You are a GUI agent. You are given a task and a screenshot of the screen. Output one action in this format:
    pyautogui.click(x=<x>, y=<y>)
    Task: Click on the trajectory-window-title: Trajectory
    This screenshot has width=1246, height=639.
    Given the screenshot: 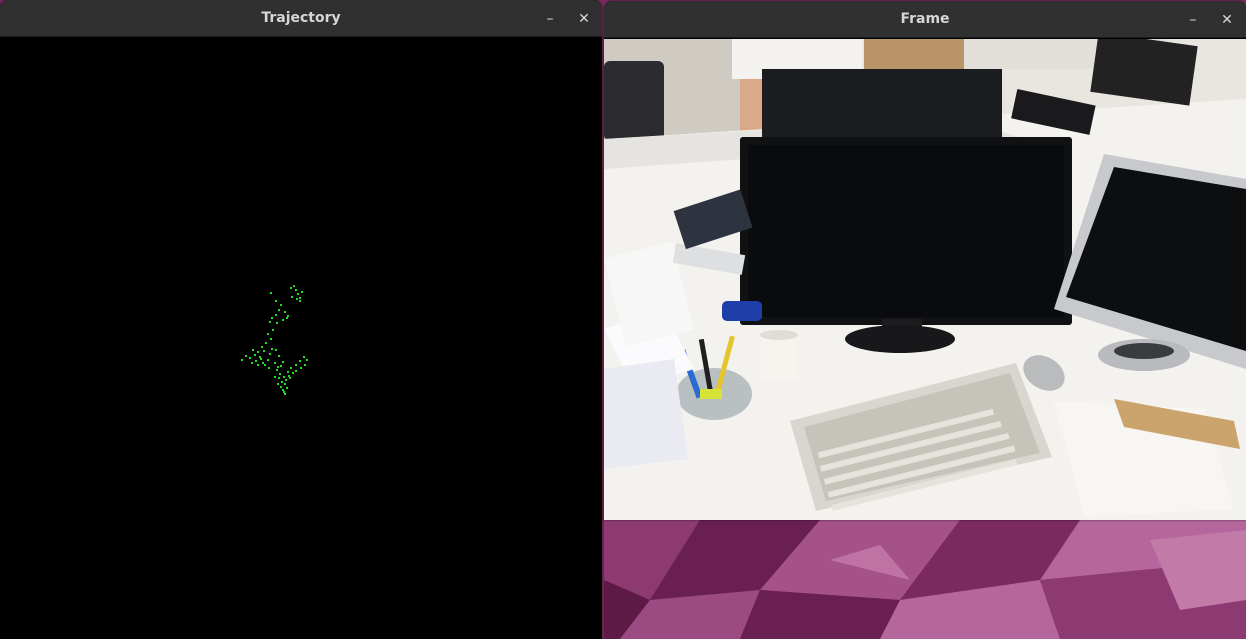 What is the action you would take?
    pyautogui.click(x=301, y=18)
    